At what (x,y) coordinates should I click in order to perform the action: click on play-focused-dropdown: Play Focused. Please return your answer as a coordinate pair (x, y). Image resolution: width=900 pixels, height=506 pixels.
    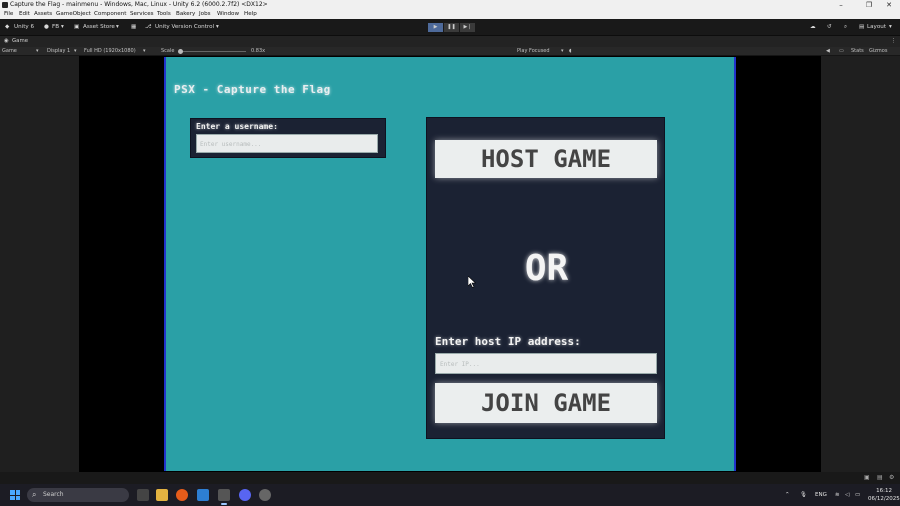
    Looking at the image, I should click on (533, 51).